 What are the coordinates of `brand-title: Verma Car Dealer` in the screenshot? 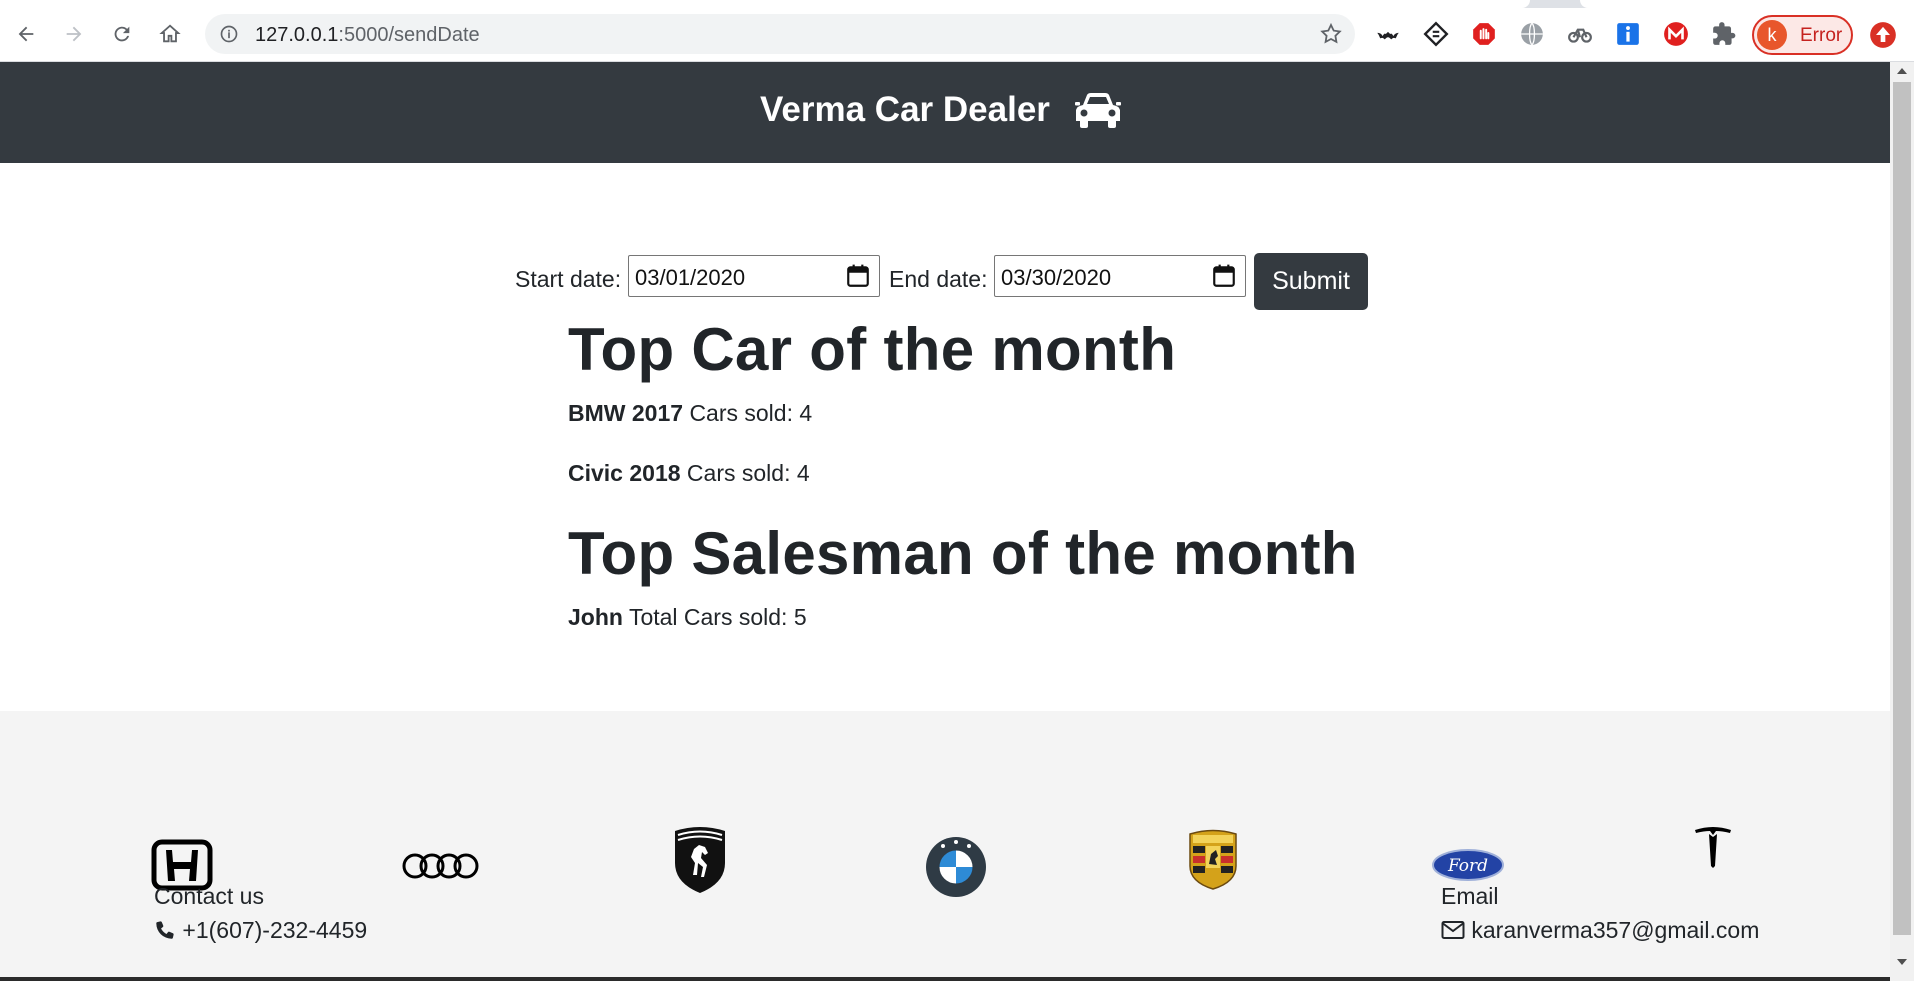 It's located at (905, 110).